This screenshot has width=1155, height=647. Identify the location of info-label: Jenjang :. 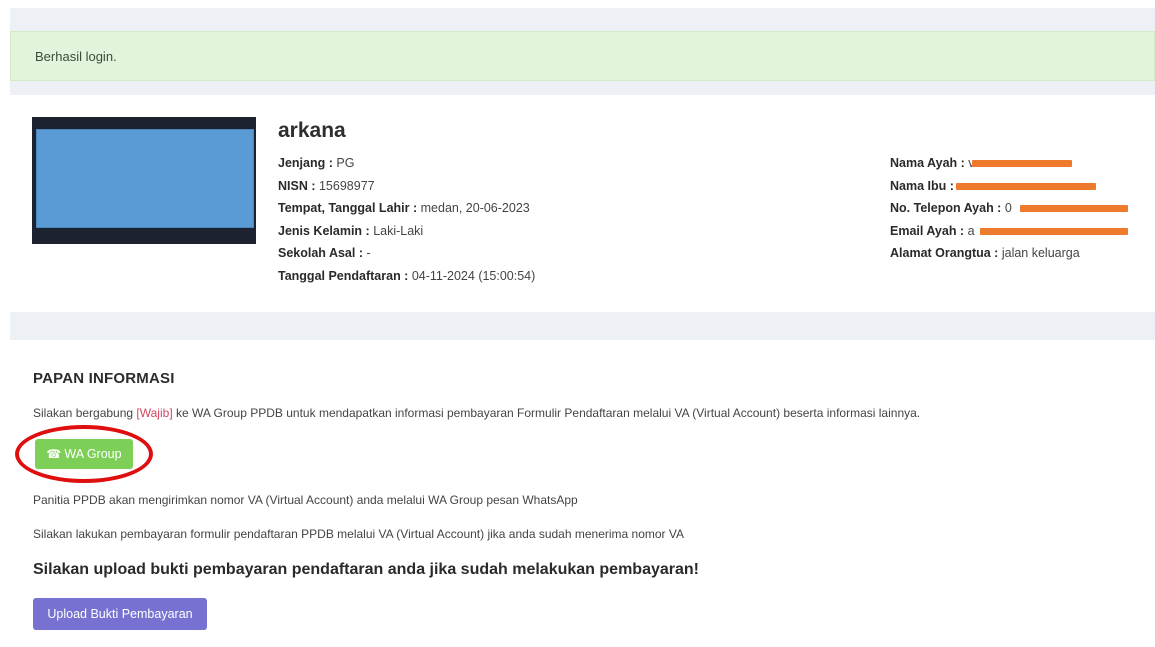
(305, 163).